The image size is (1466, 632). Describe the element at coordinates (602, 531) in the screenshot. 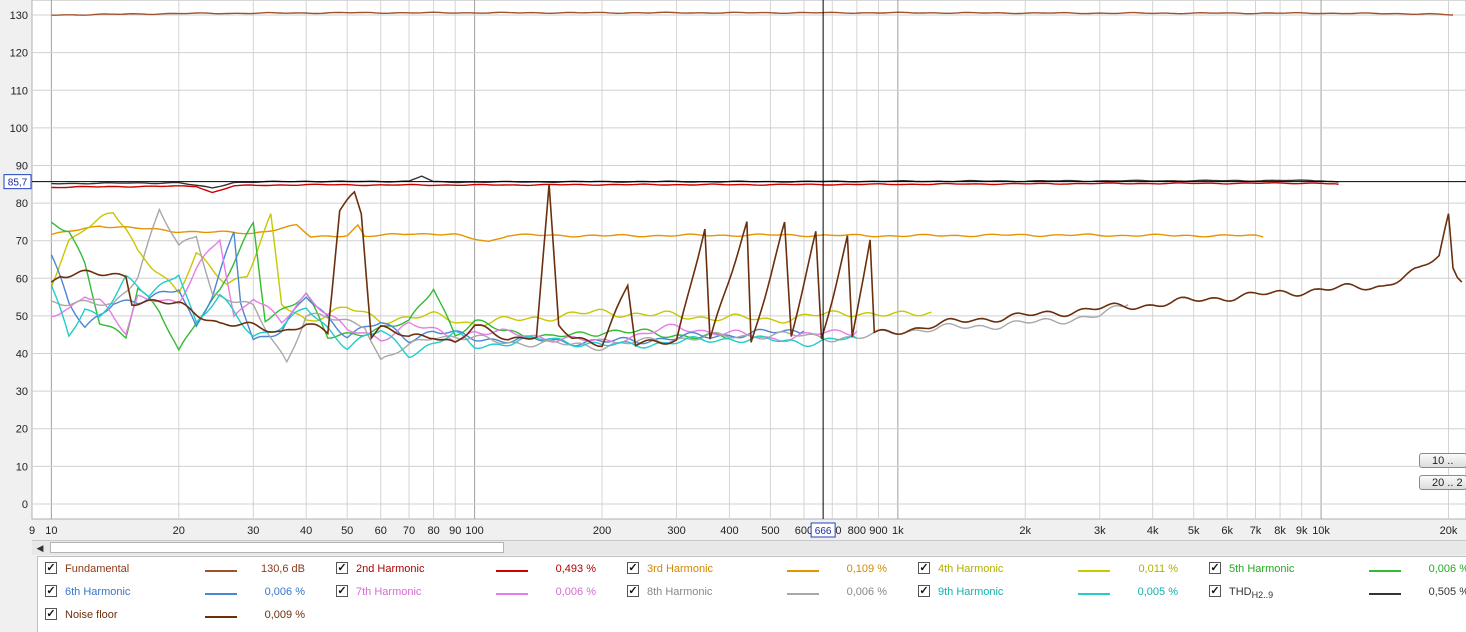

I see `x-tick-label: 200` at that location.